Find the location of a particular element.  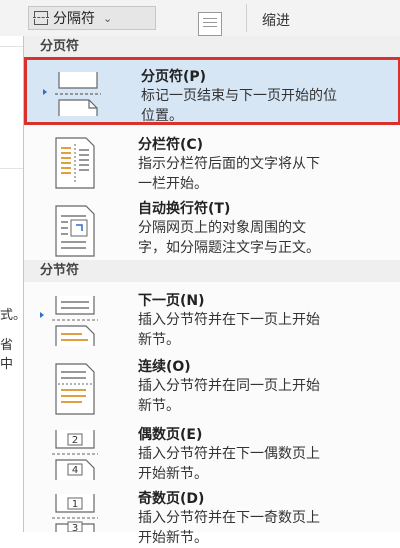

next-page-icon is located at coordinates (75, 321).